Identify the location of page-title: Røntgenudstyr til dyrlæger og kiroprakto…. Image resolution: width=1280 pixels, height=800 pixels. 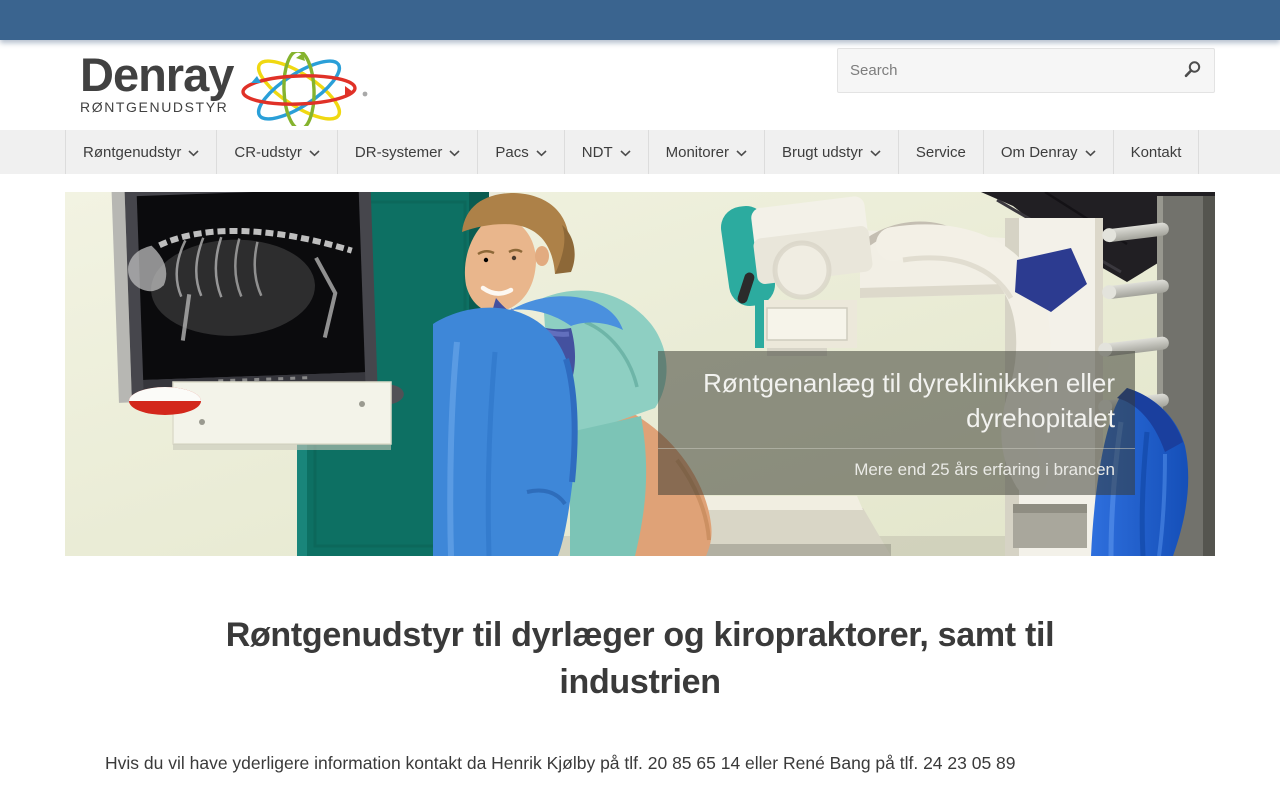
(640, 658).